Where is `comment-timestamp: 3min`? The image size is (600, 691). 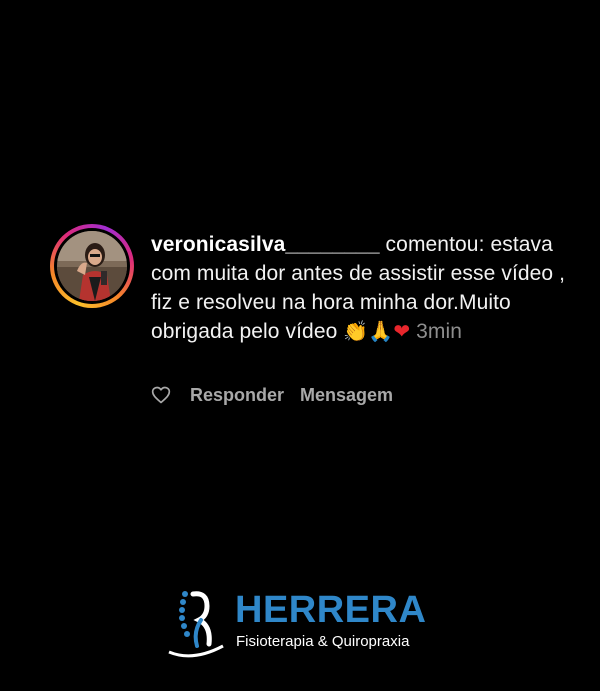
comment-timestamp: 3min is located at coordinates (439, 331).